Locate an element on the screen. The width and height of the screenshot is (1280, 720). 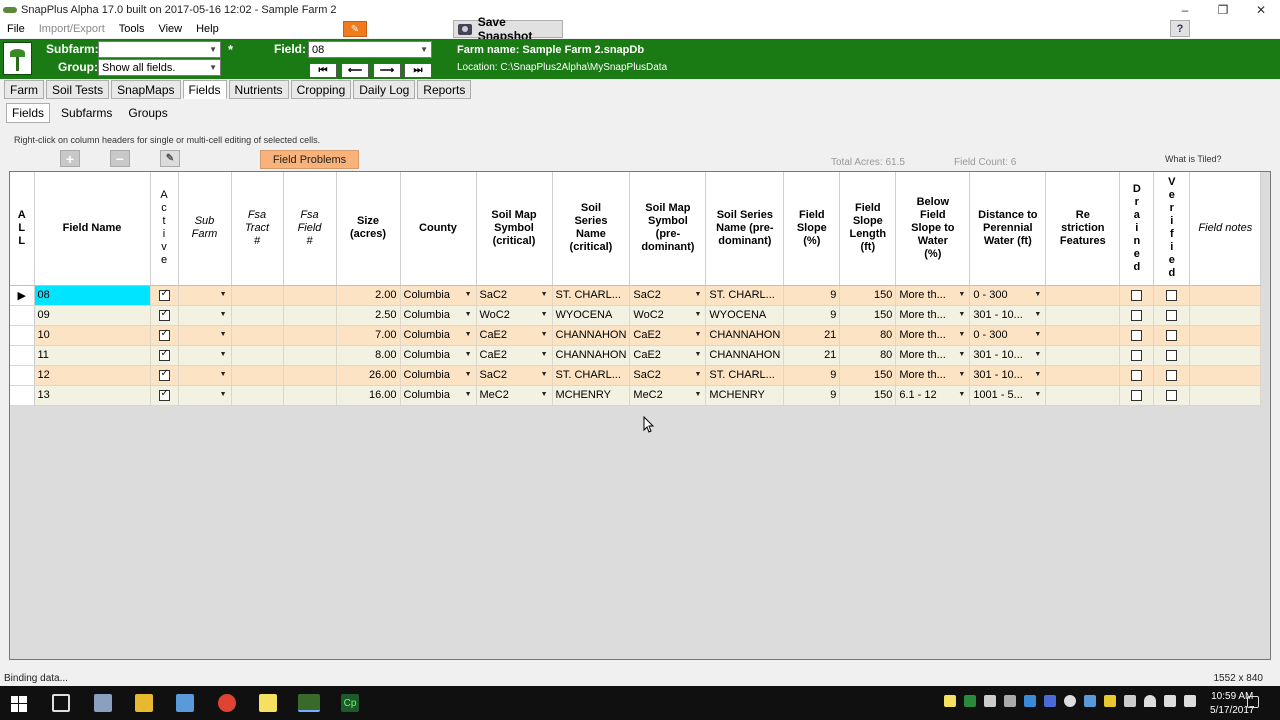
group-select: Show all fields. ▼ is located at coordinates (159, 67).